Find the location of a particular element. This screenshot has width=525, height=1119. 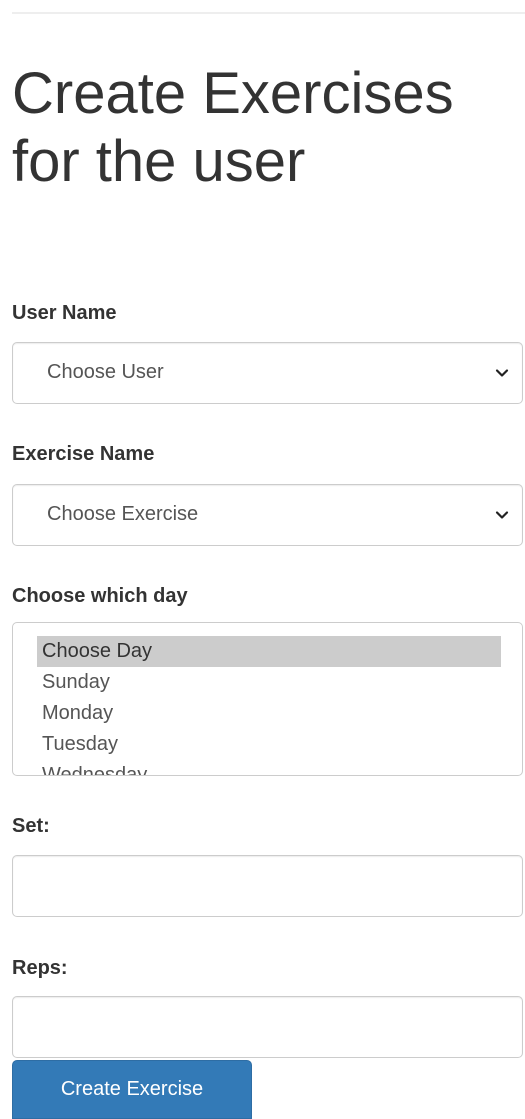

day-option: Choose Day is located at coordinates (269, 651).